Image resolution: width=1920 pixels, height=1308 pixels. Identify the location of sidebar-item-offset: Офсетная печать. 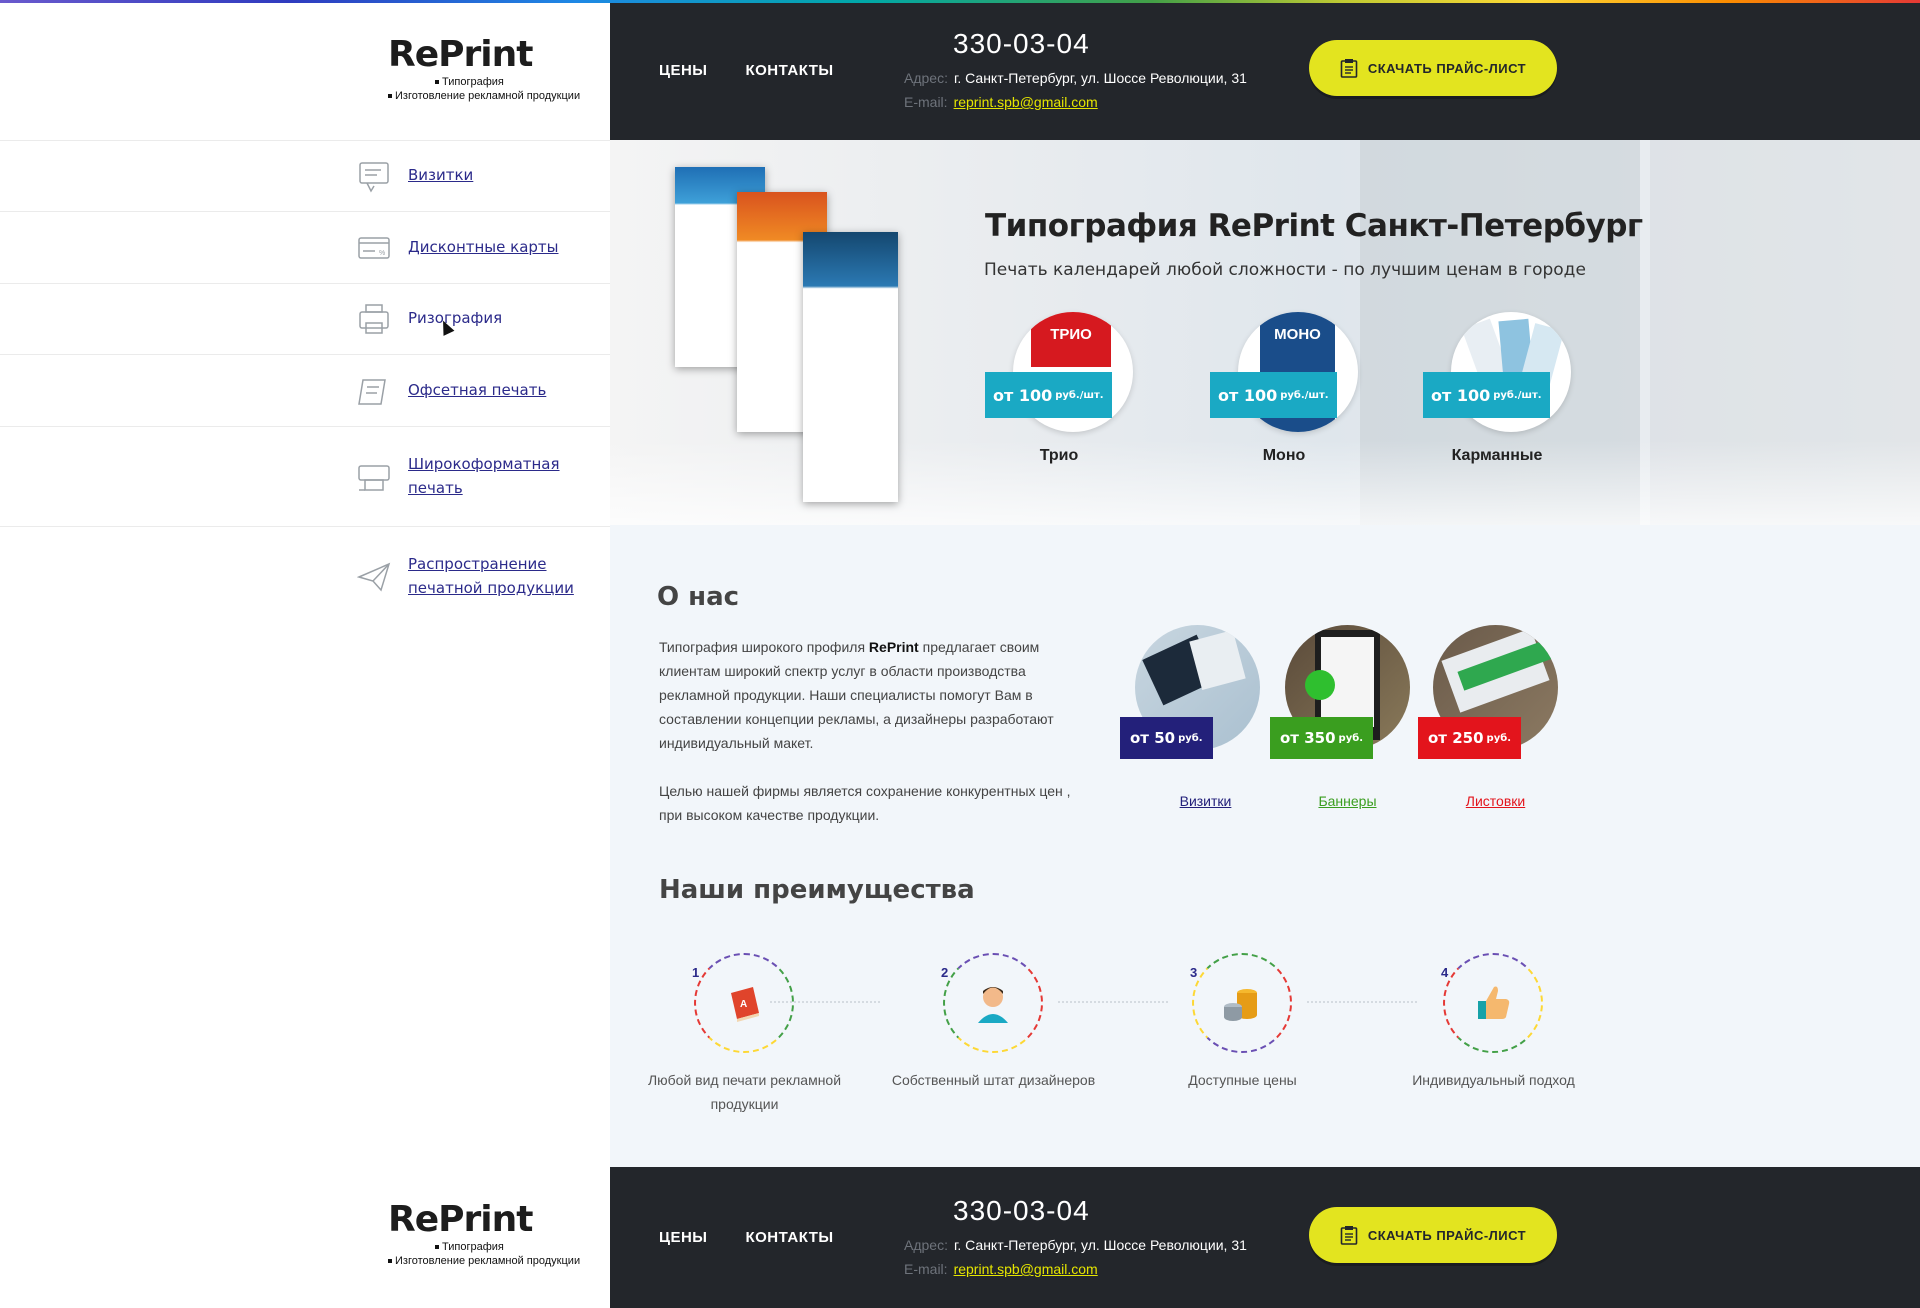
(305, 390).